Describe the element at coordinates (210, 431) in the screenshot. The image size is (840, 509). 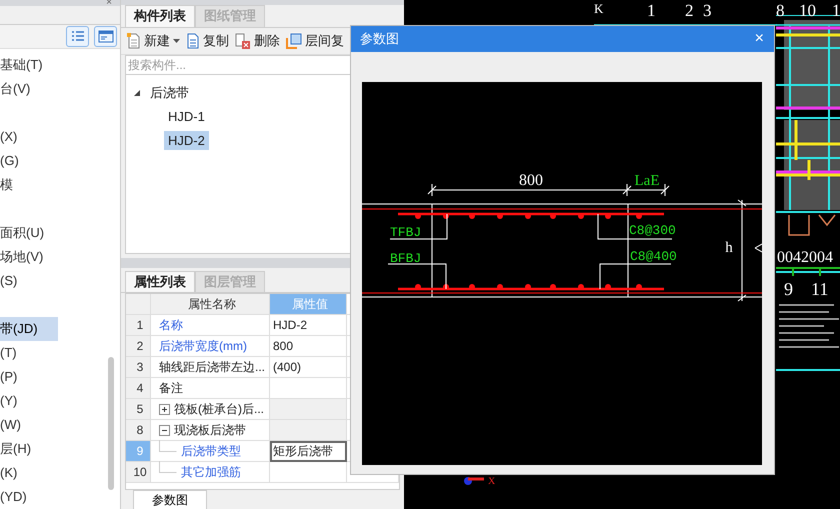
I see `property-group: 现浇板后浇带` at that location.